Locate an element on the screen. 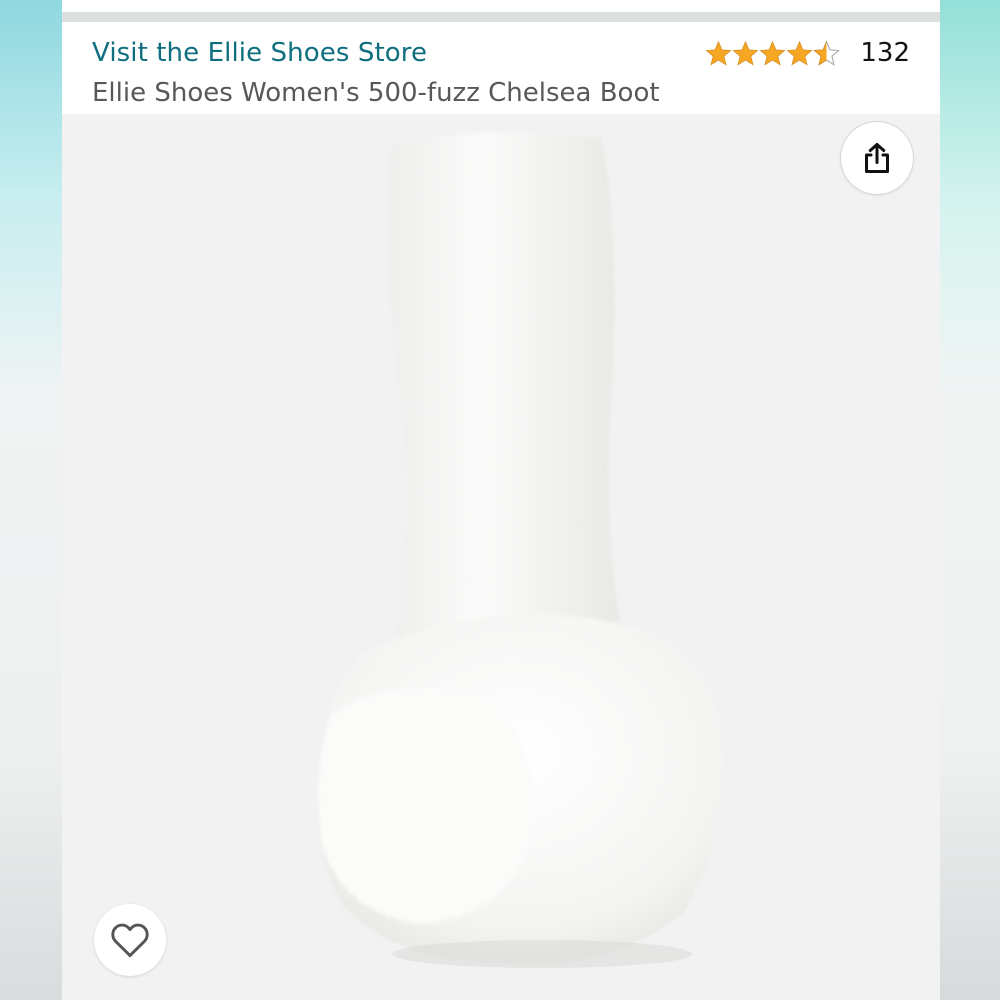  half-star-icon is located at coordinates (827, 53).